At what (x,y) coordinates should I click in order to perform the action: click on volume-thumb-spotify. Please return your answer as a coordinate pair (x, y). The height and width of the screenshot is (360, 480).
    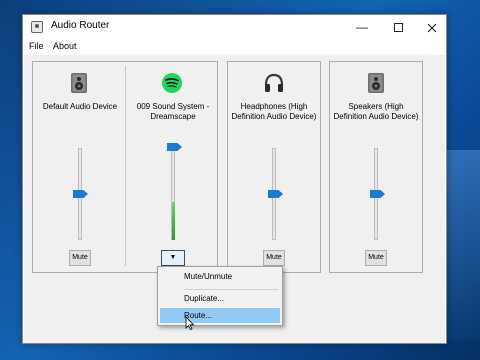
    Looking at the image, I should click on (174, 147).